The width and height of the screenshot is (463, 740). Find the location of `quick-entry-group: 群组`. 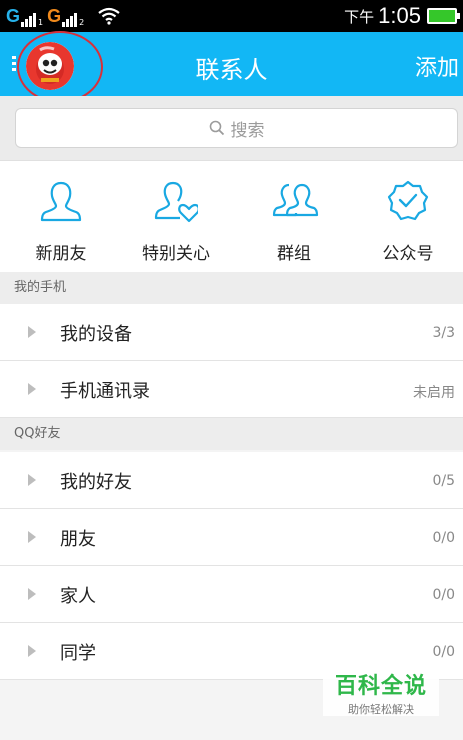

quick-entry-group: 群组 is located at coordinates (294, 217).